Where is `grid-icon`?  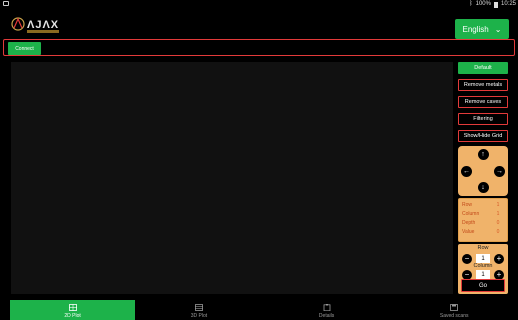
grid-icon is located at coordinates (72, 307).